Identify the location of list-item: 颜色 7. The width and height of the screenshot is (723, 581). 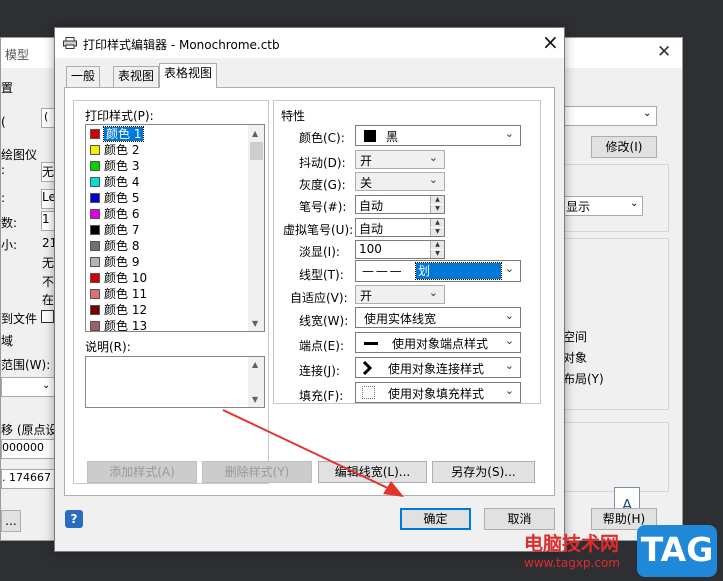
(168, 230).